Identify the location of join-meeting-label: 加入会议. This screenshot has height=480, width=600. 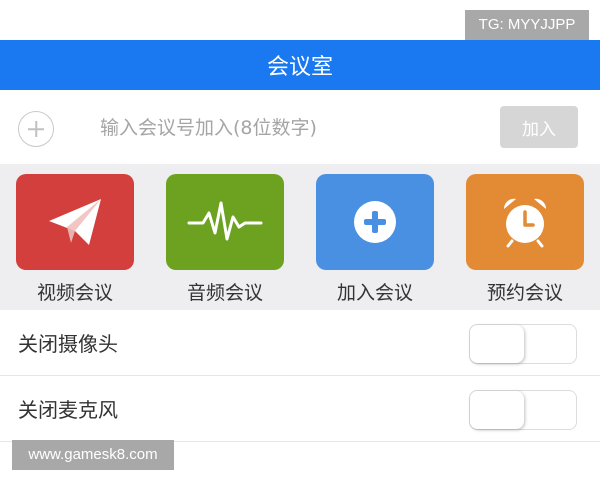
(374, 293).